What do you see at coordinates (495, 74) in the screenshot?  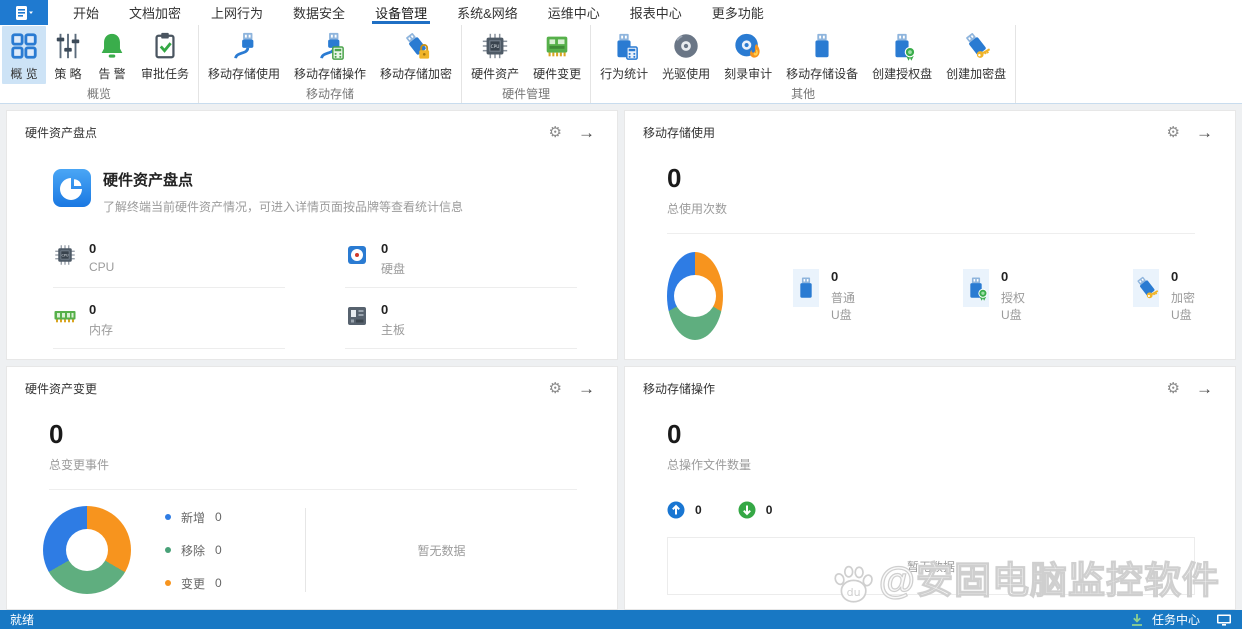 I see `ribbon-item-label: 硬件资产` at bounding box center [495, 74].